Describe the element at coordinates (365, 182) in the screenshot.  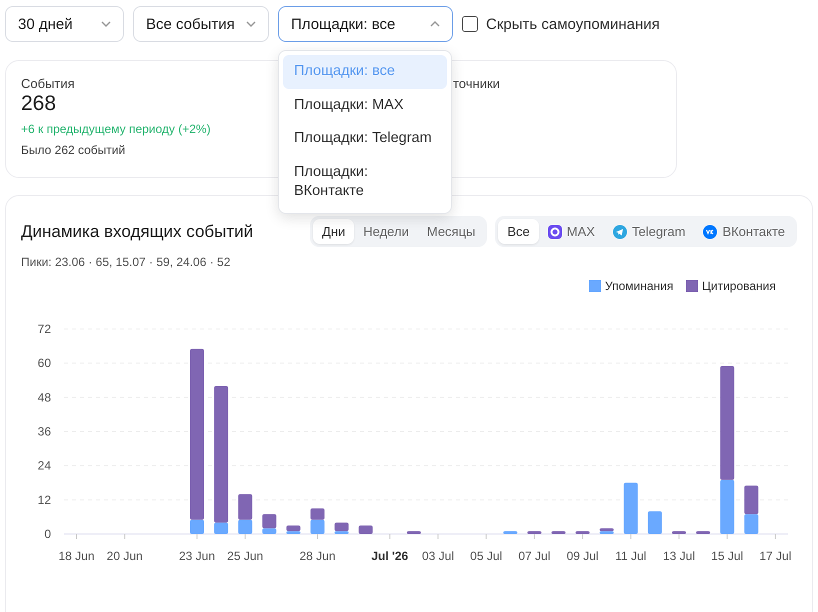
I see `platform-option: Площадки: ВКонтакте` at that location.